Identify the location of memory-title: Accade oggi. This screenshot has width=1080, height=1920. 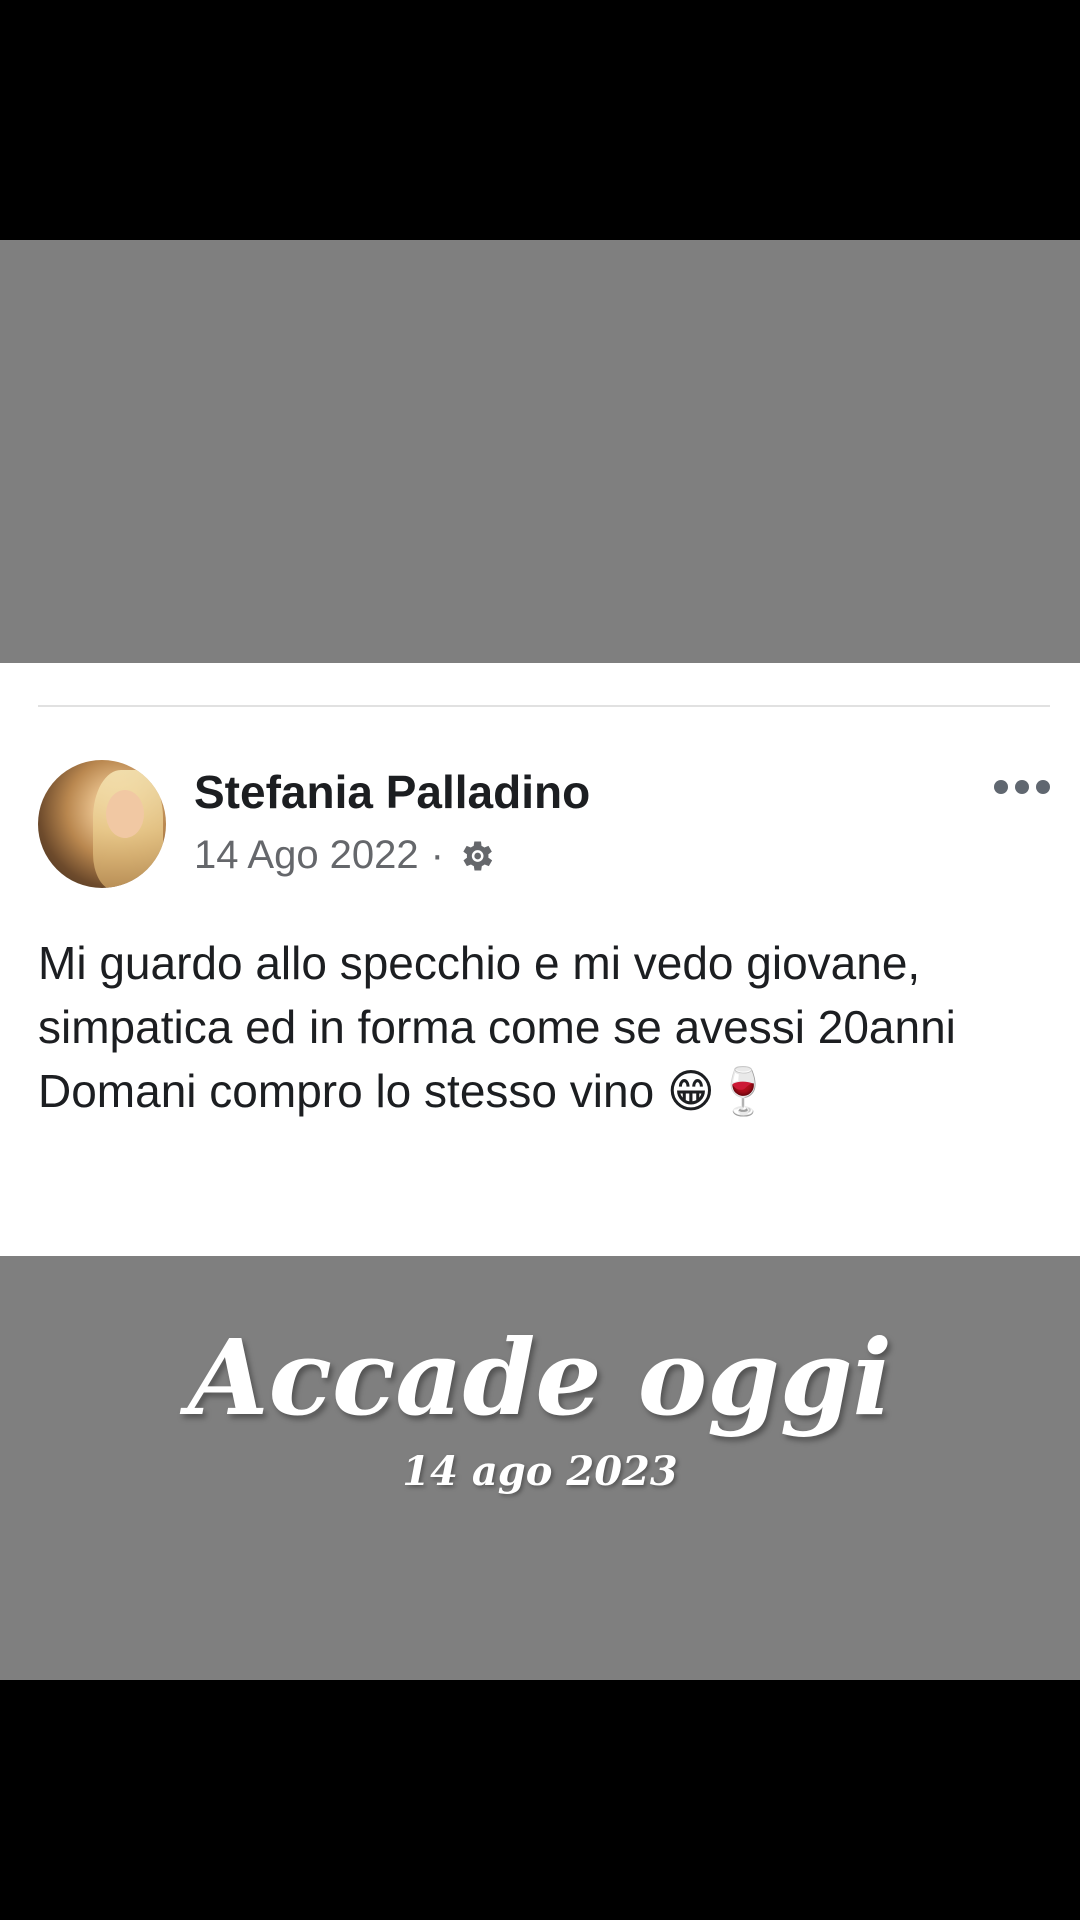
(540, 1377).